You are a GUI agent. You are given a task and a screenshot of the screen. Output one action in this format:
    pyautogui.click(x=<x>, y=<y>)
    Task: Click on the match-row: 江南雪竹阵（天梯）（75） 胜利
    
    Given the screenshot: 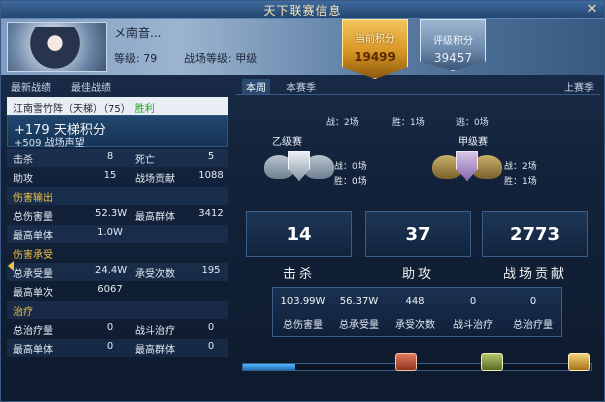 What is the action you would take?
    pyautogui.click(x=117, y=106)
    